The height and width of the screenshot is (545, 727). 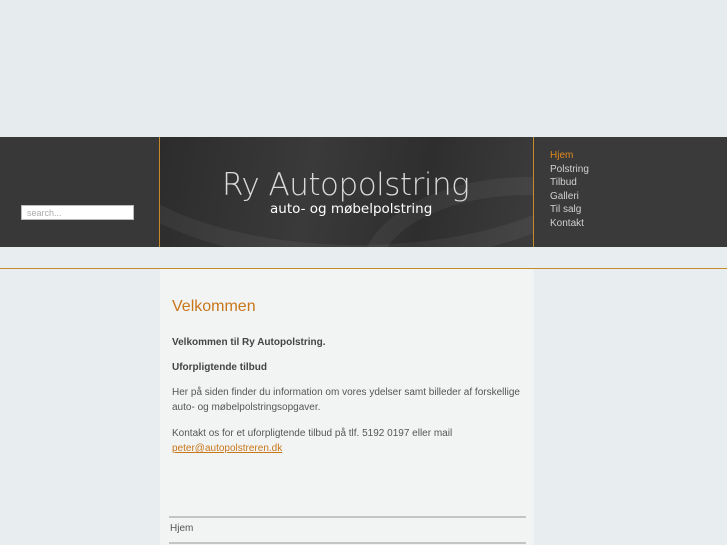 I want to click on logo-subtitle: auto- og møbelpolstring, so click(x=351, y=209).